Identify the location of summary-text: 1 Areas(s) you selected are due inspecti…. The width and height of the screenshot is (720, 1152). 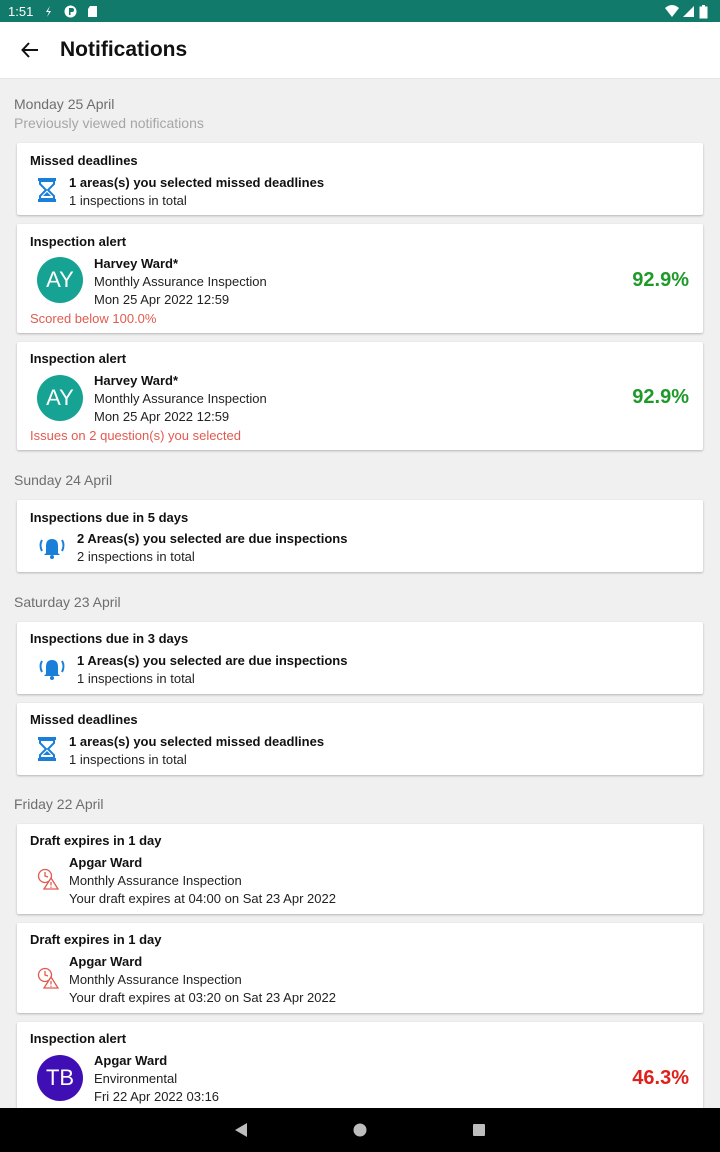
(212, 660).